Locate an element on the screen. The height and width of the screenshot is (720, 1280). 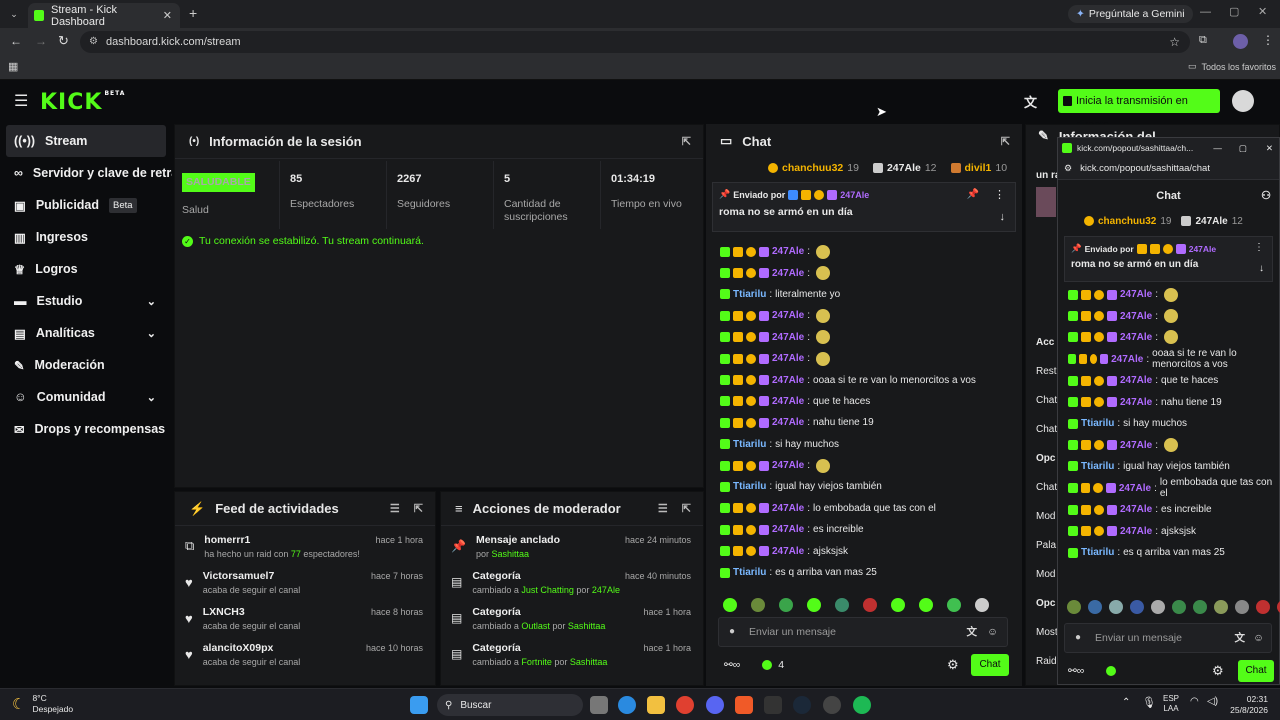
more-options-icon: ⋮ is located at coordinates (999, 194).